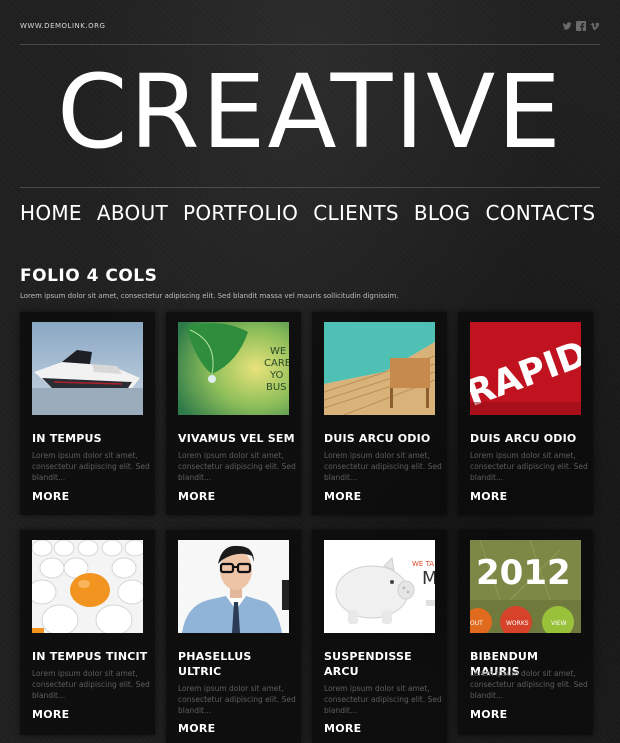 The image size is (620, 743). I want to click on portfolio-thumb-pool, so click(379, 368).